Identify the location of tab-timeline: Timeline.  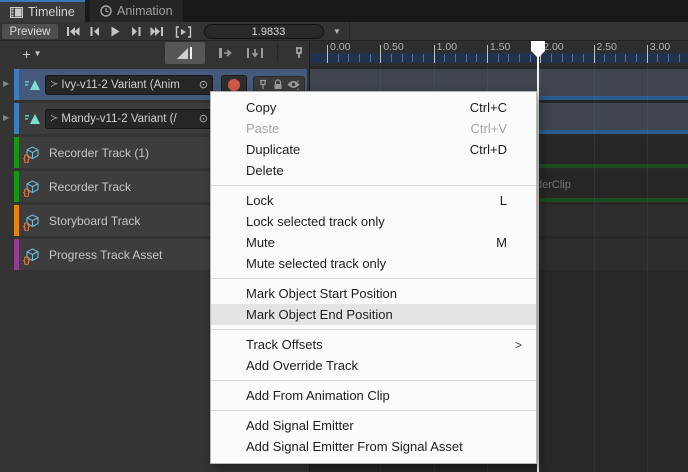
(42, 11).